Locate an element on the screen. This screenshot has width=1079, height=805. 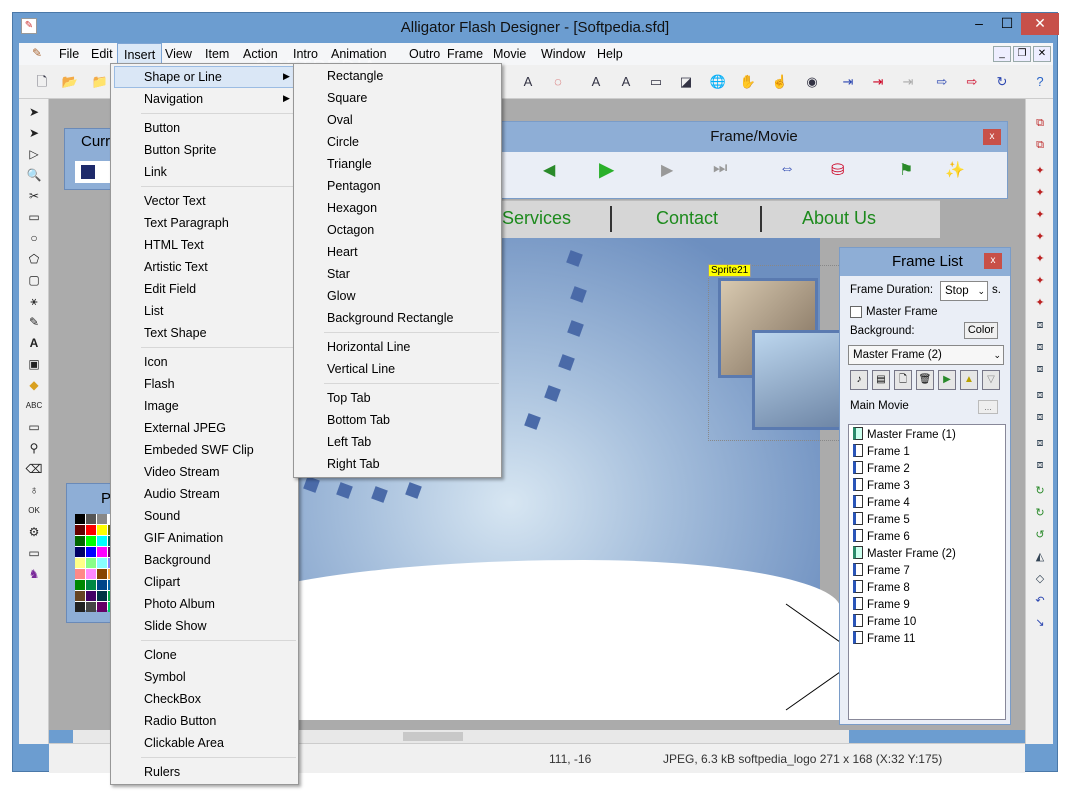
eraser-icon: ⌫ is located at coordinates (34, 469).